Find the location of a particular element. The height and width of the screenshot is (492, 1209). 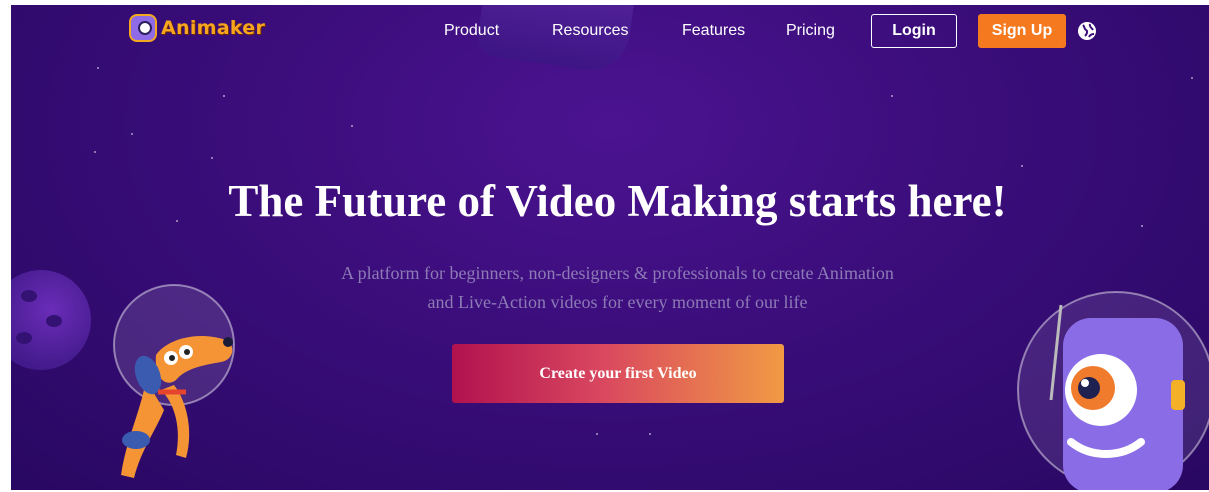

nav-link-product: Product is located at coordinates (471, 31).